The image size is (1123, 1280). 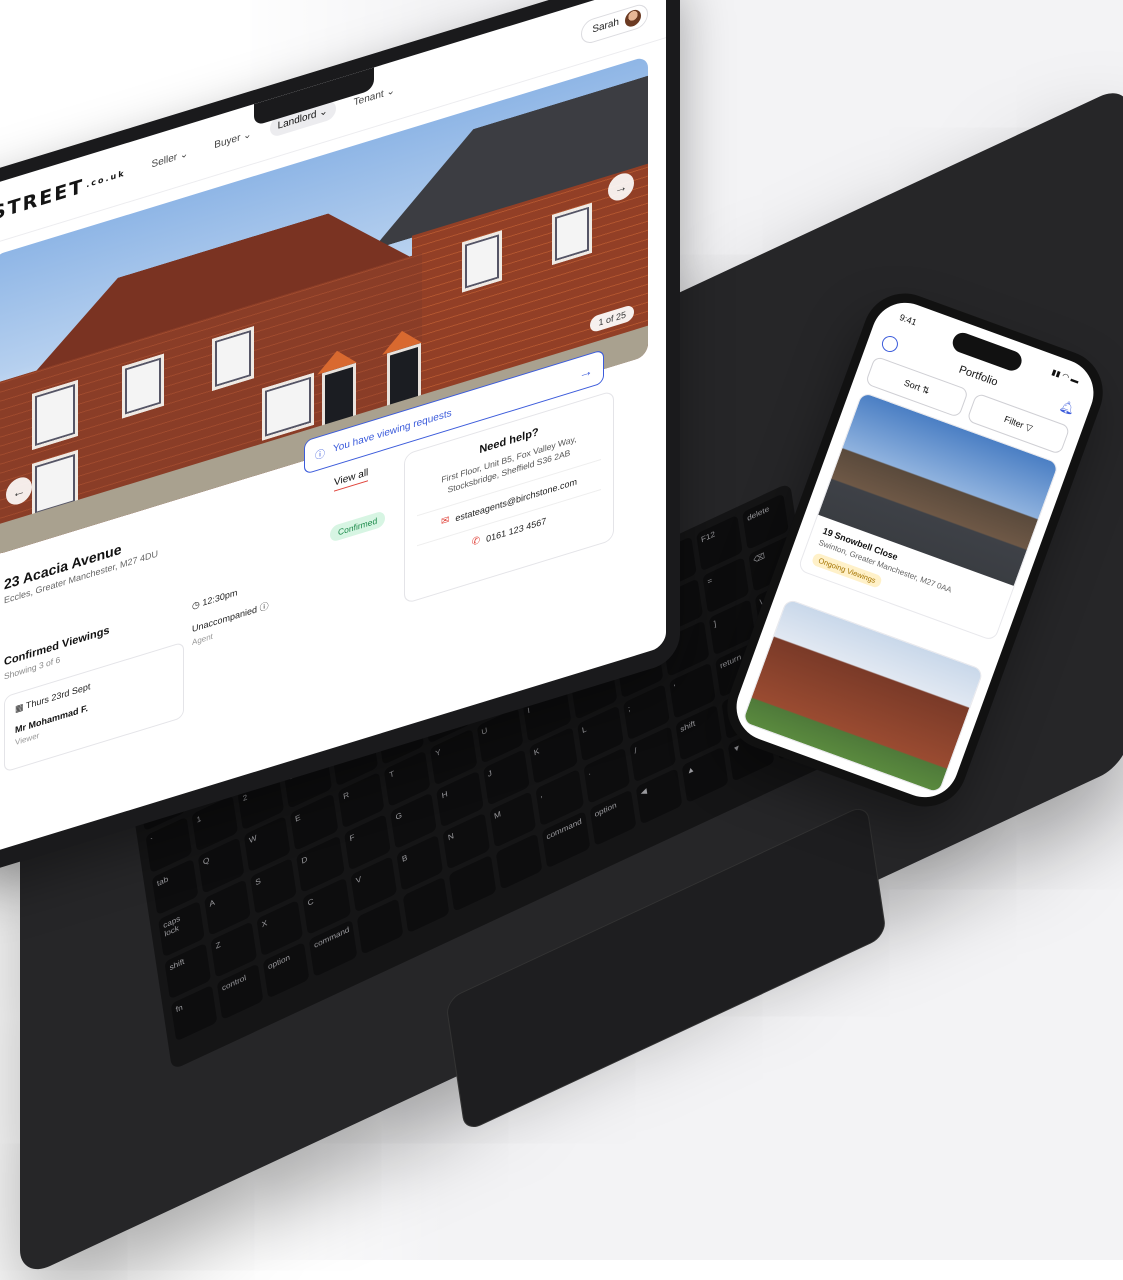 I want to click on viewing-details: ◷ 12:30pm Unaccompanied ⓘ Agent, so click(x=230, y=612).